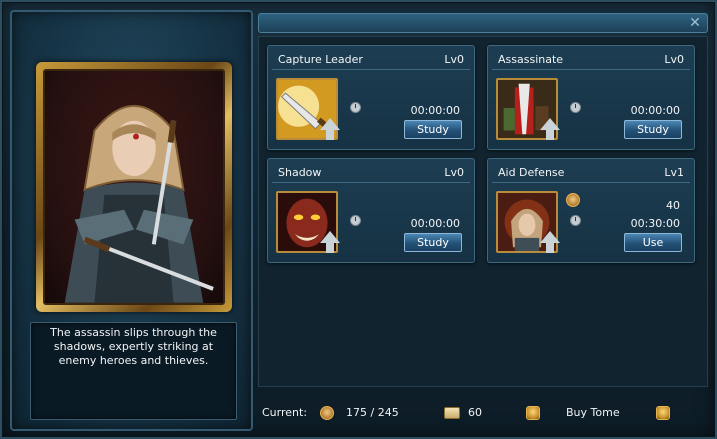  Describe the element at coordinates (531, 59) in the screenshot. I see `skill-name: Assassinate` at that location.